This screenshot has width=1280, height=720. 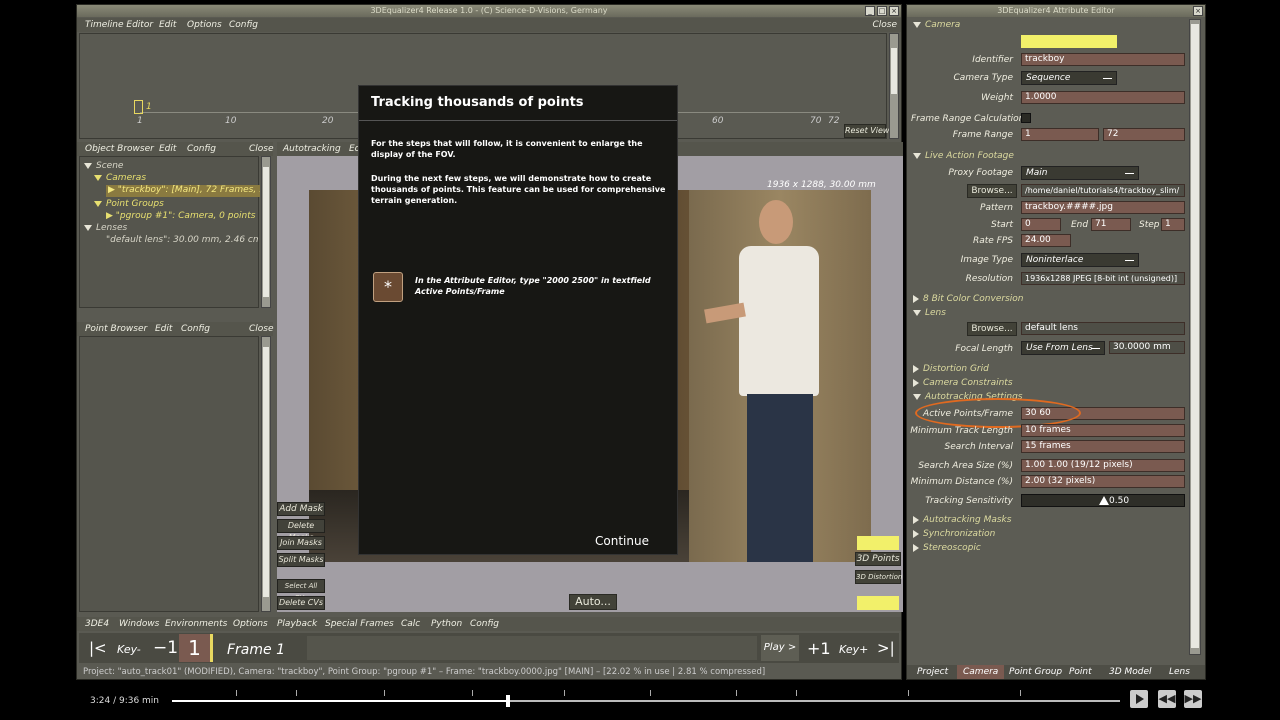 What do you see at coordinates (116, 329) in the screenshot?
I see `menu-point-browser: Point Browser` at bounding box center [116, 329].